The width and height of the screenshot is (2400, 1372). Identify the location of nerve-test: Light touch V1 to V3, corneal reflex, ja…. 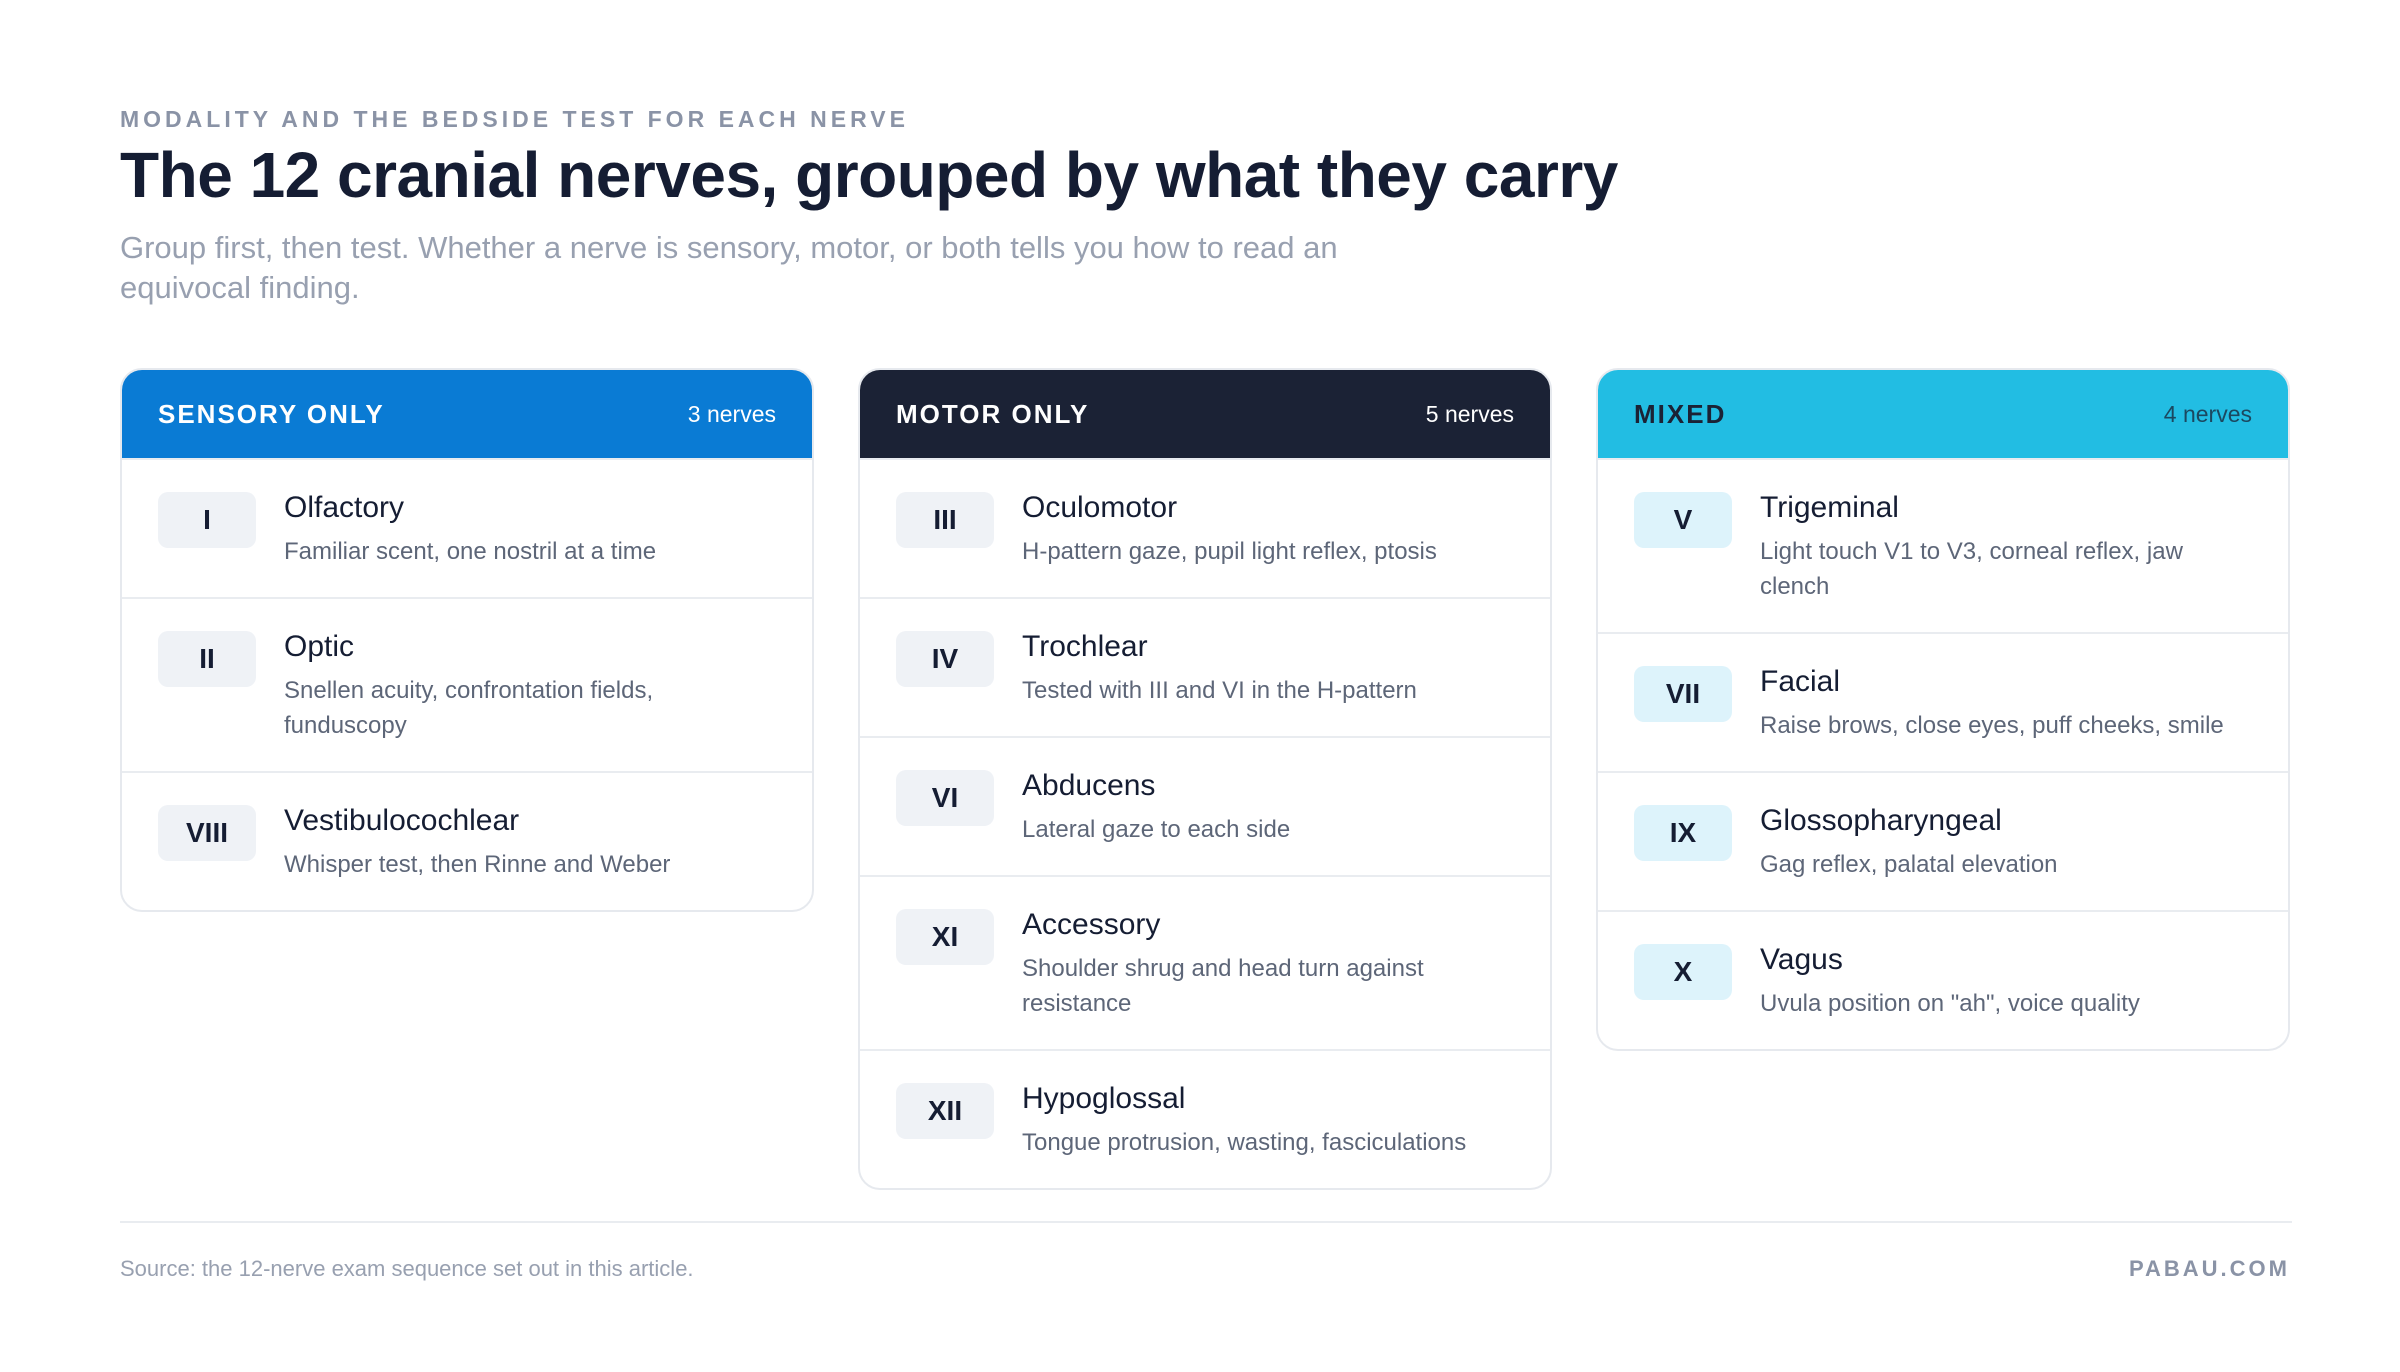
(1971, 569).